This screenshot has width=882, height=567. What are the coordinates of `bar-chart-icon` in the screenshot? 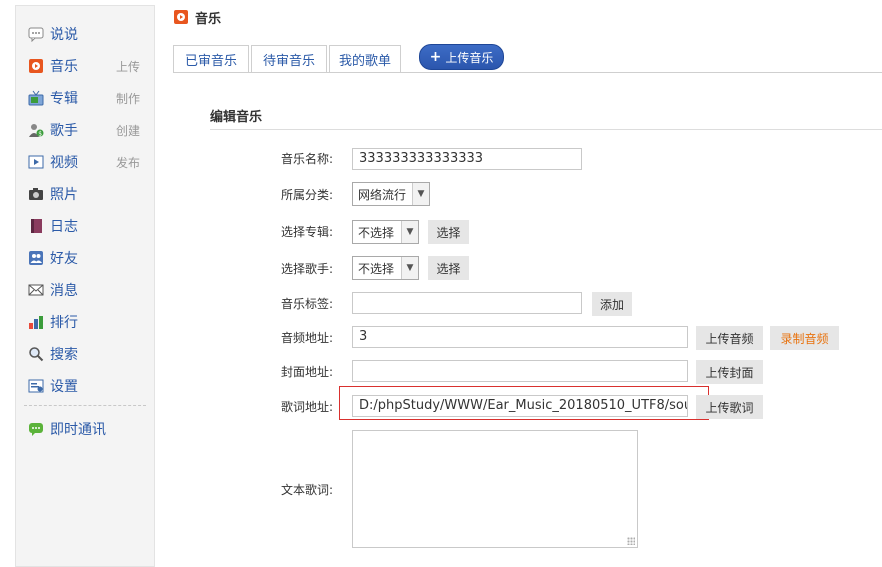 It's located at (36, 322).